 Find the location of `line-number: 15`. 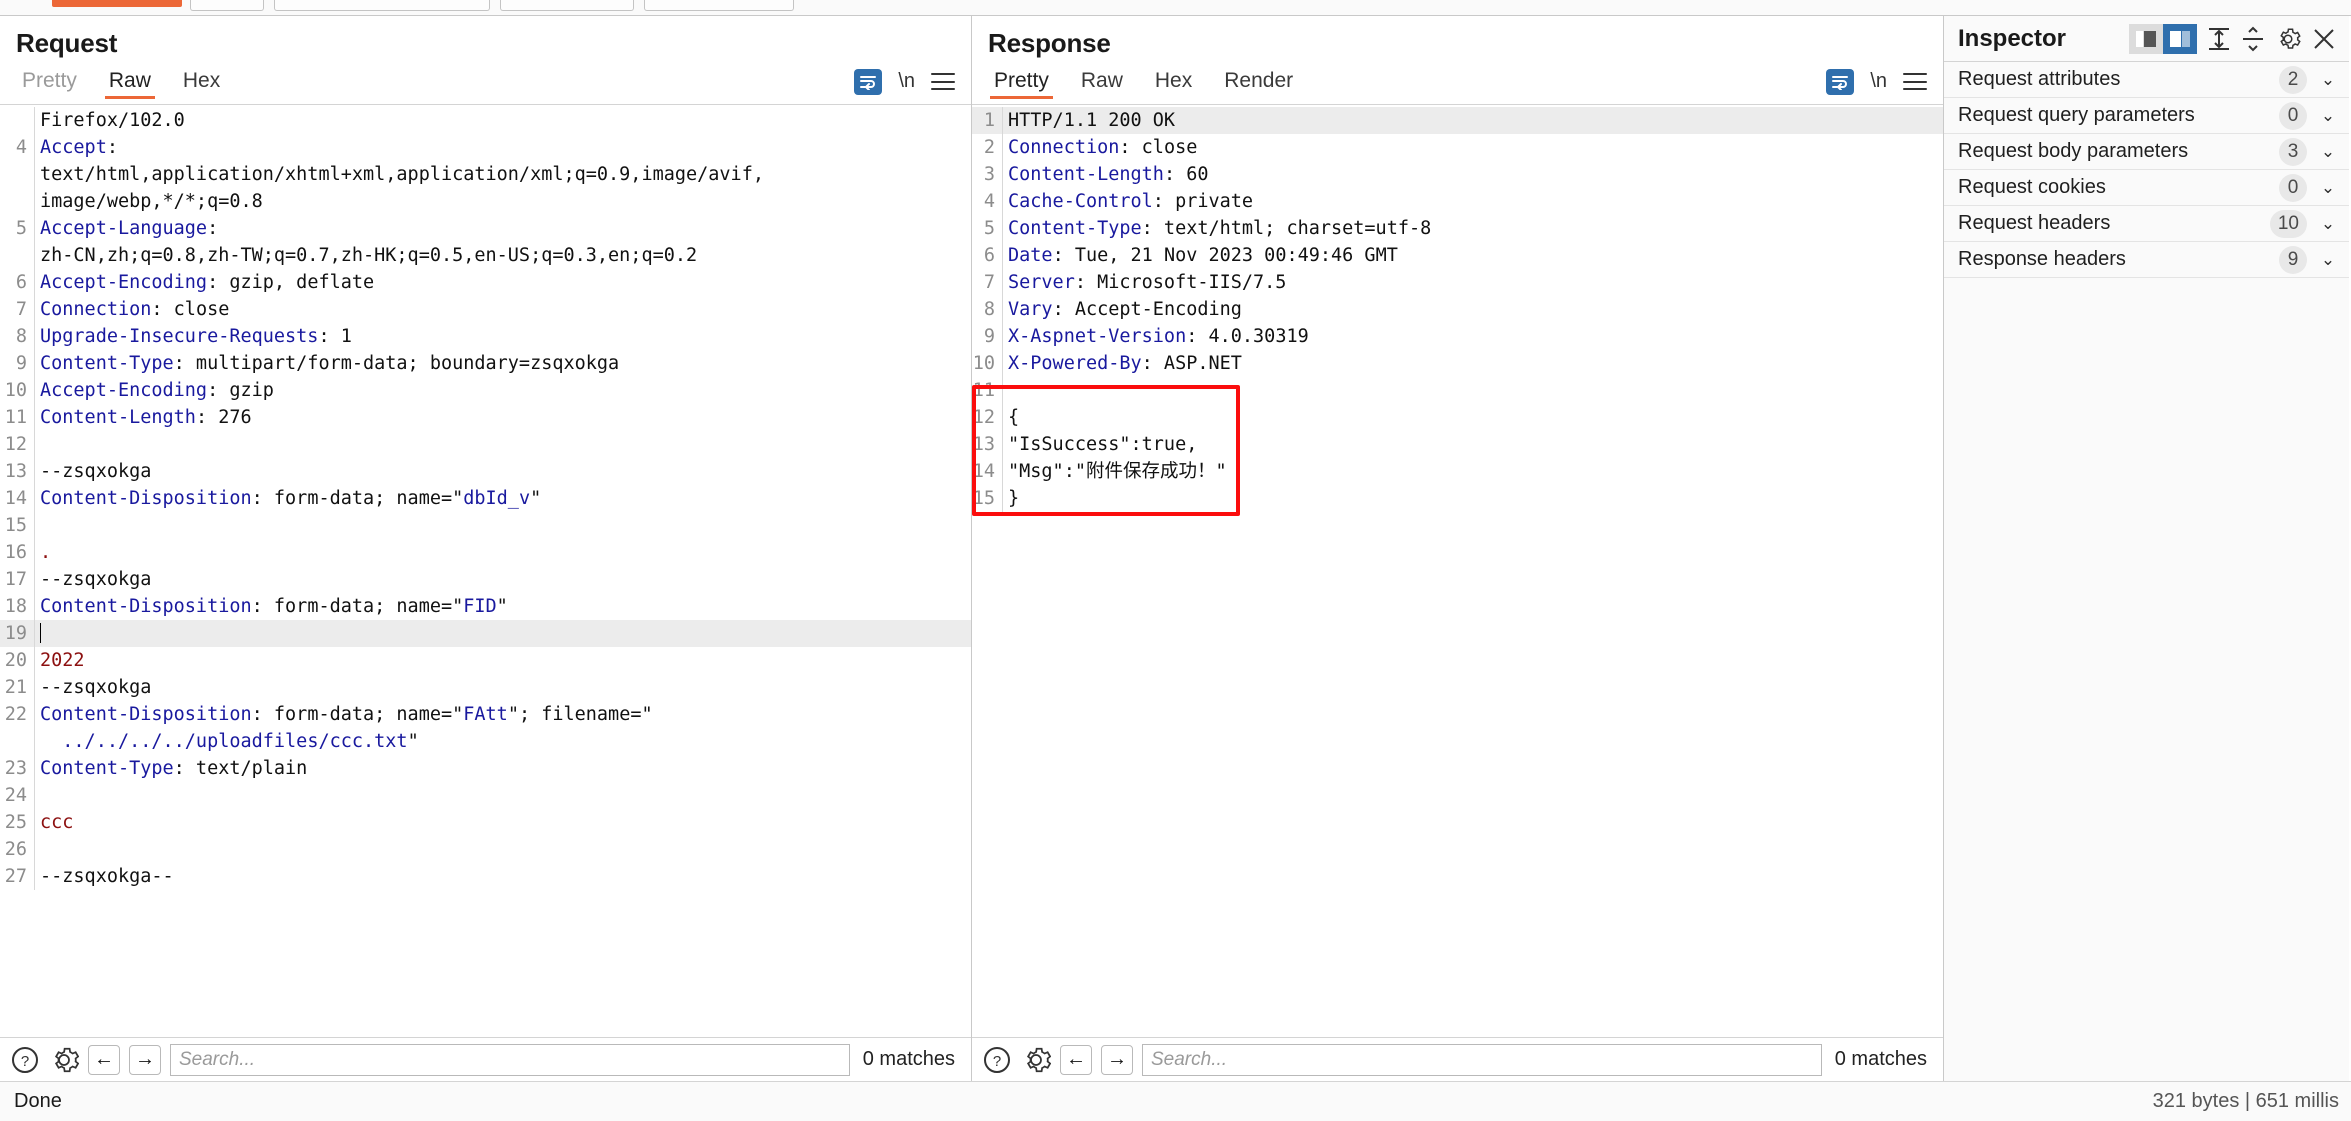

line-number: 15 is located at coordinates (983, 498).